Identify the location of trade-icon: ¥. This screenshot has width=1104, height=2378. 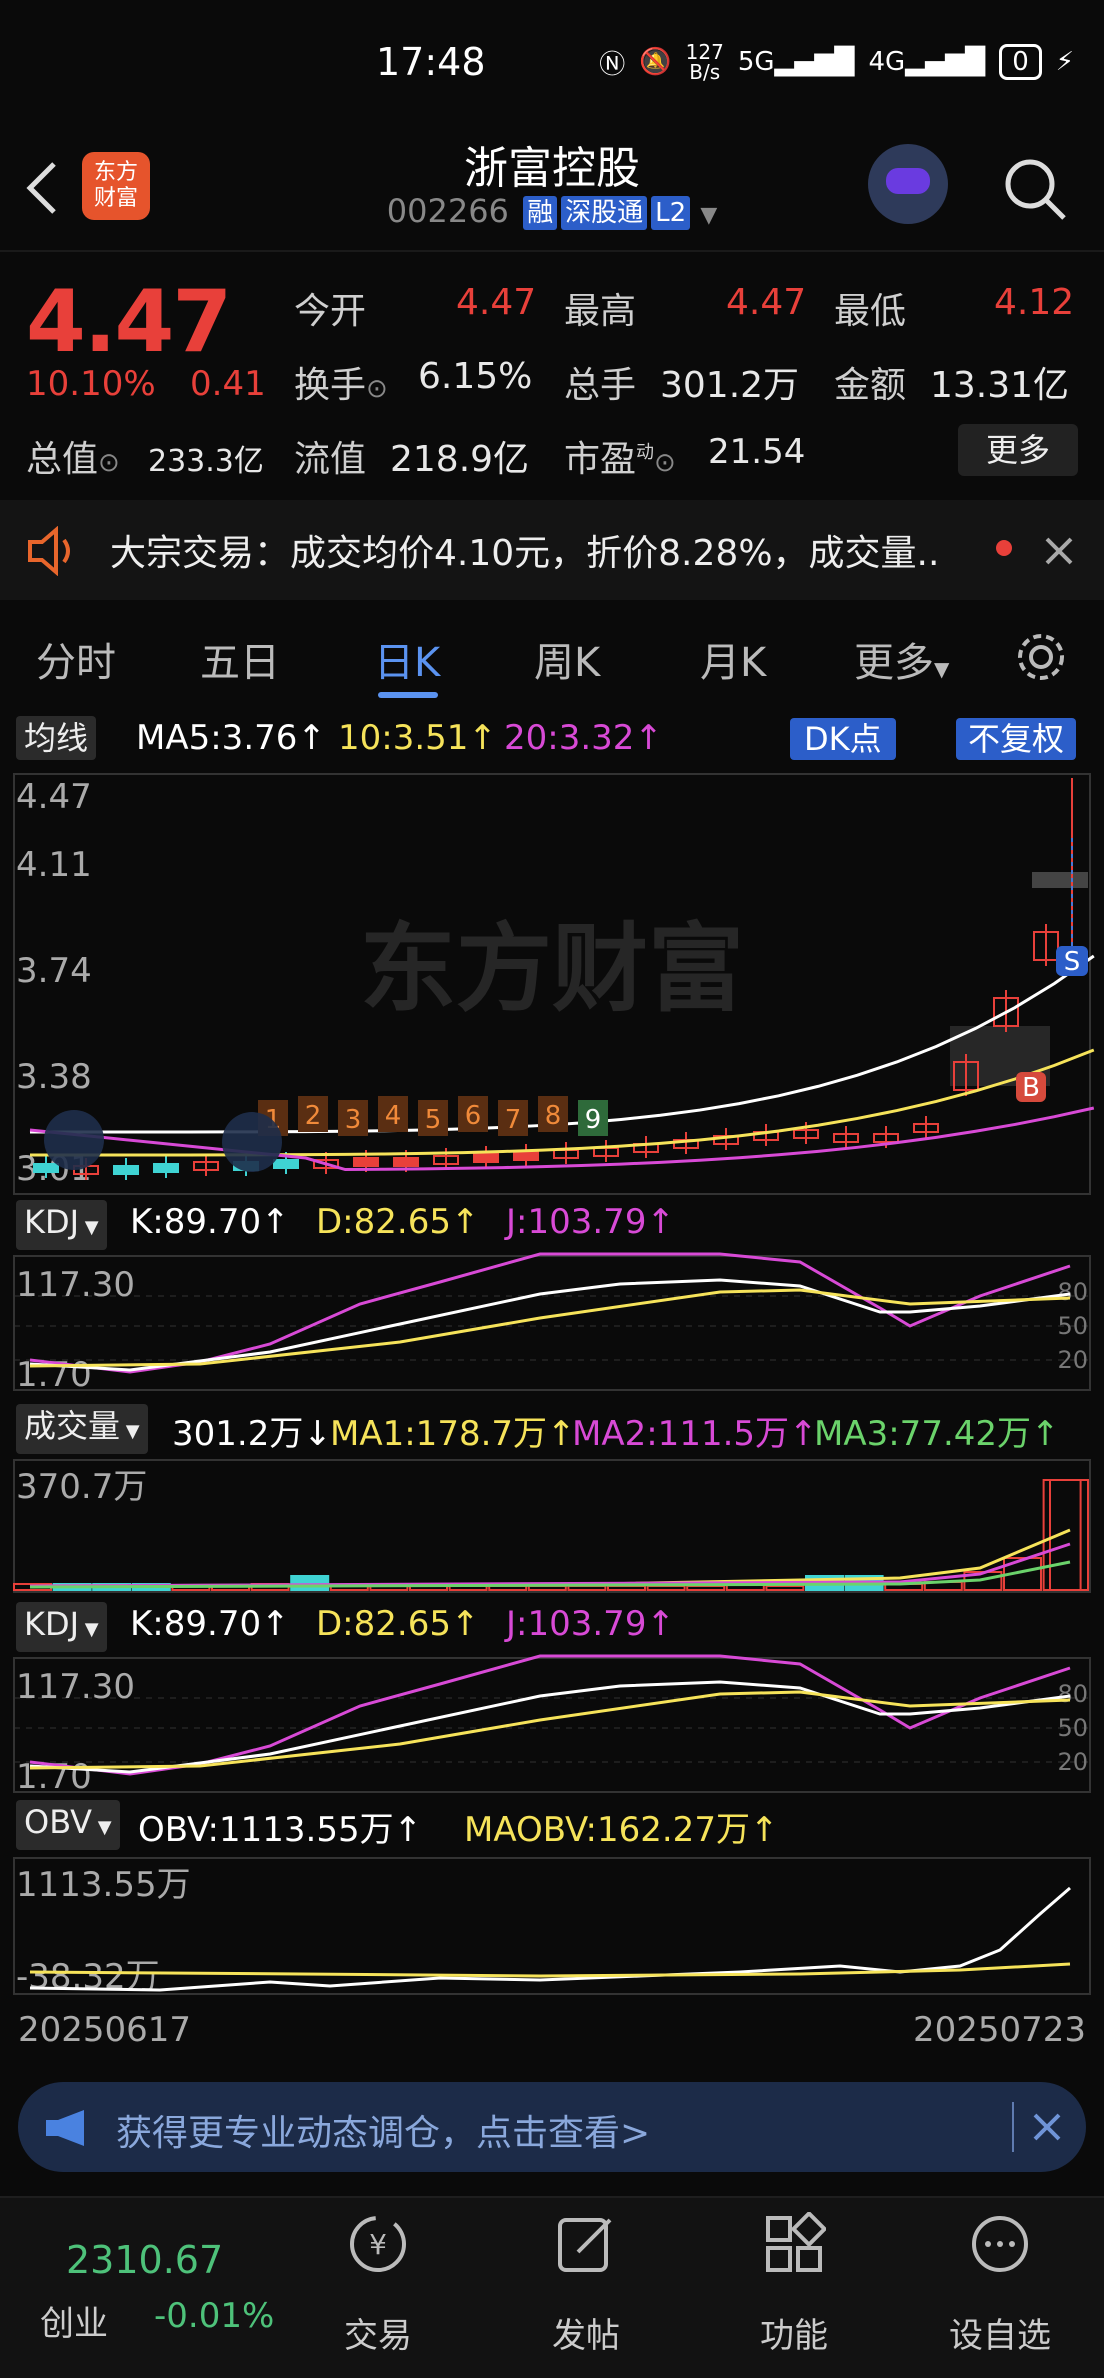
(378, 2244).